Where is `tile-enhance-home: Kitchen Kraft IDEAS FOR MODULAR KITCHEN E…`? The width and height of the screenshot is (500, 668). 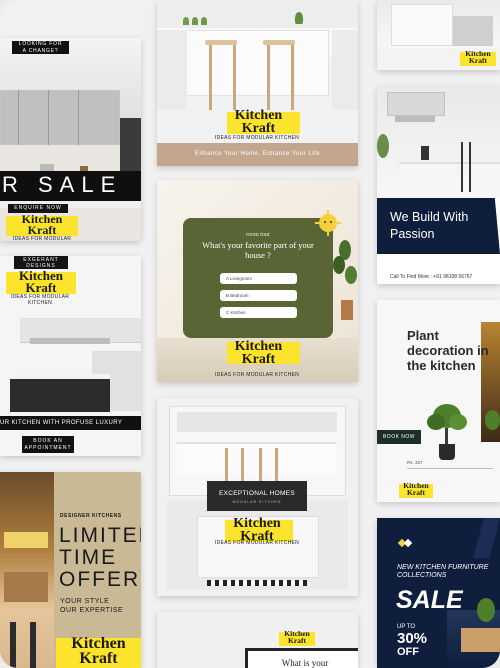
tile-enhance-home: Kitchen Kraft IDEAS FOR MODULAR KITCHEN E… is located at coordinates (257, 83).